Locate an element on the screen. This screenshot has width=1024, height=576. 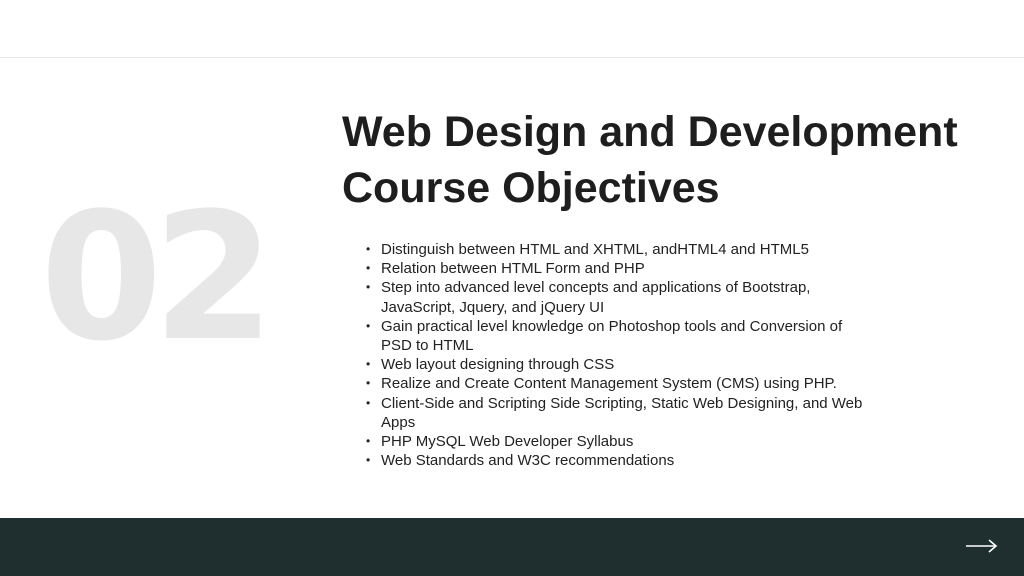
next-slide-button is located at coordinates (982, 546).